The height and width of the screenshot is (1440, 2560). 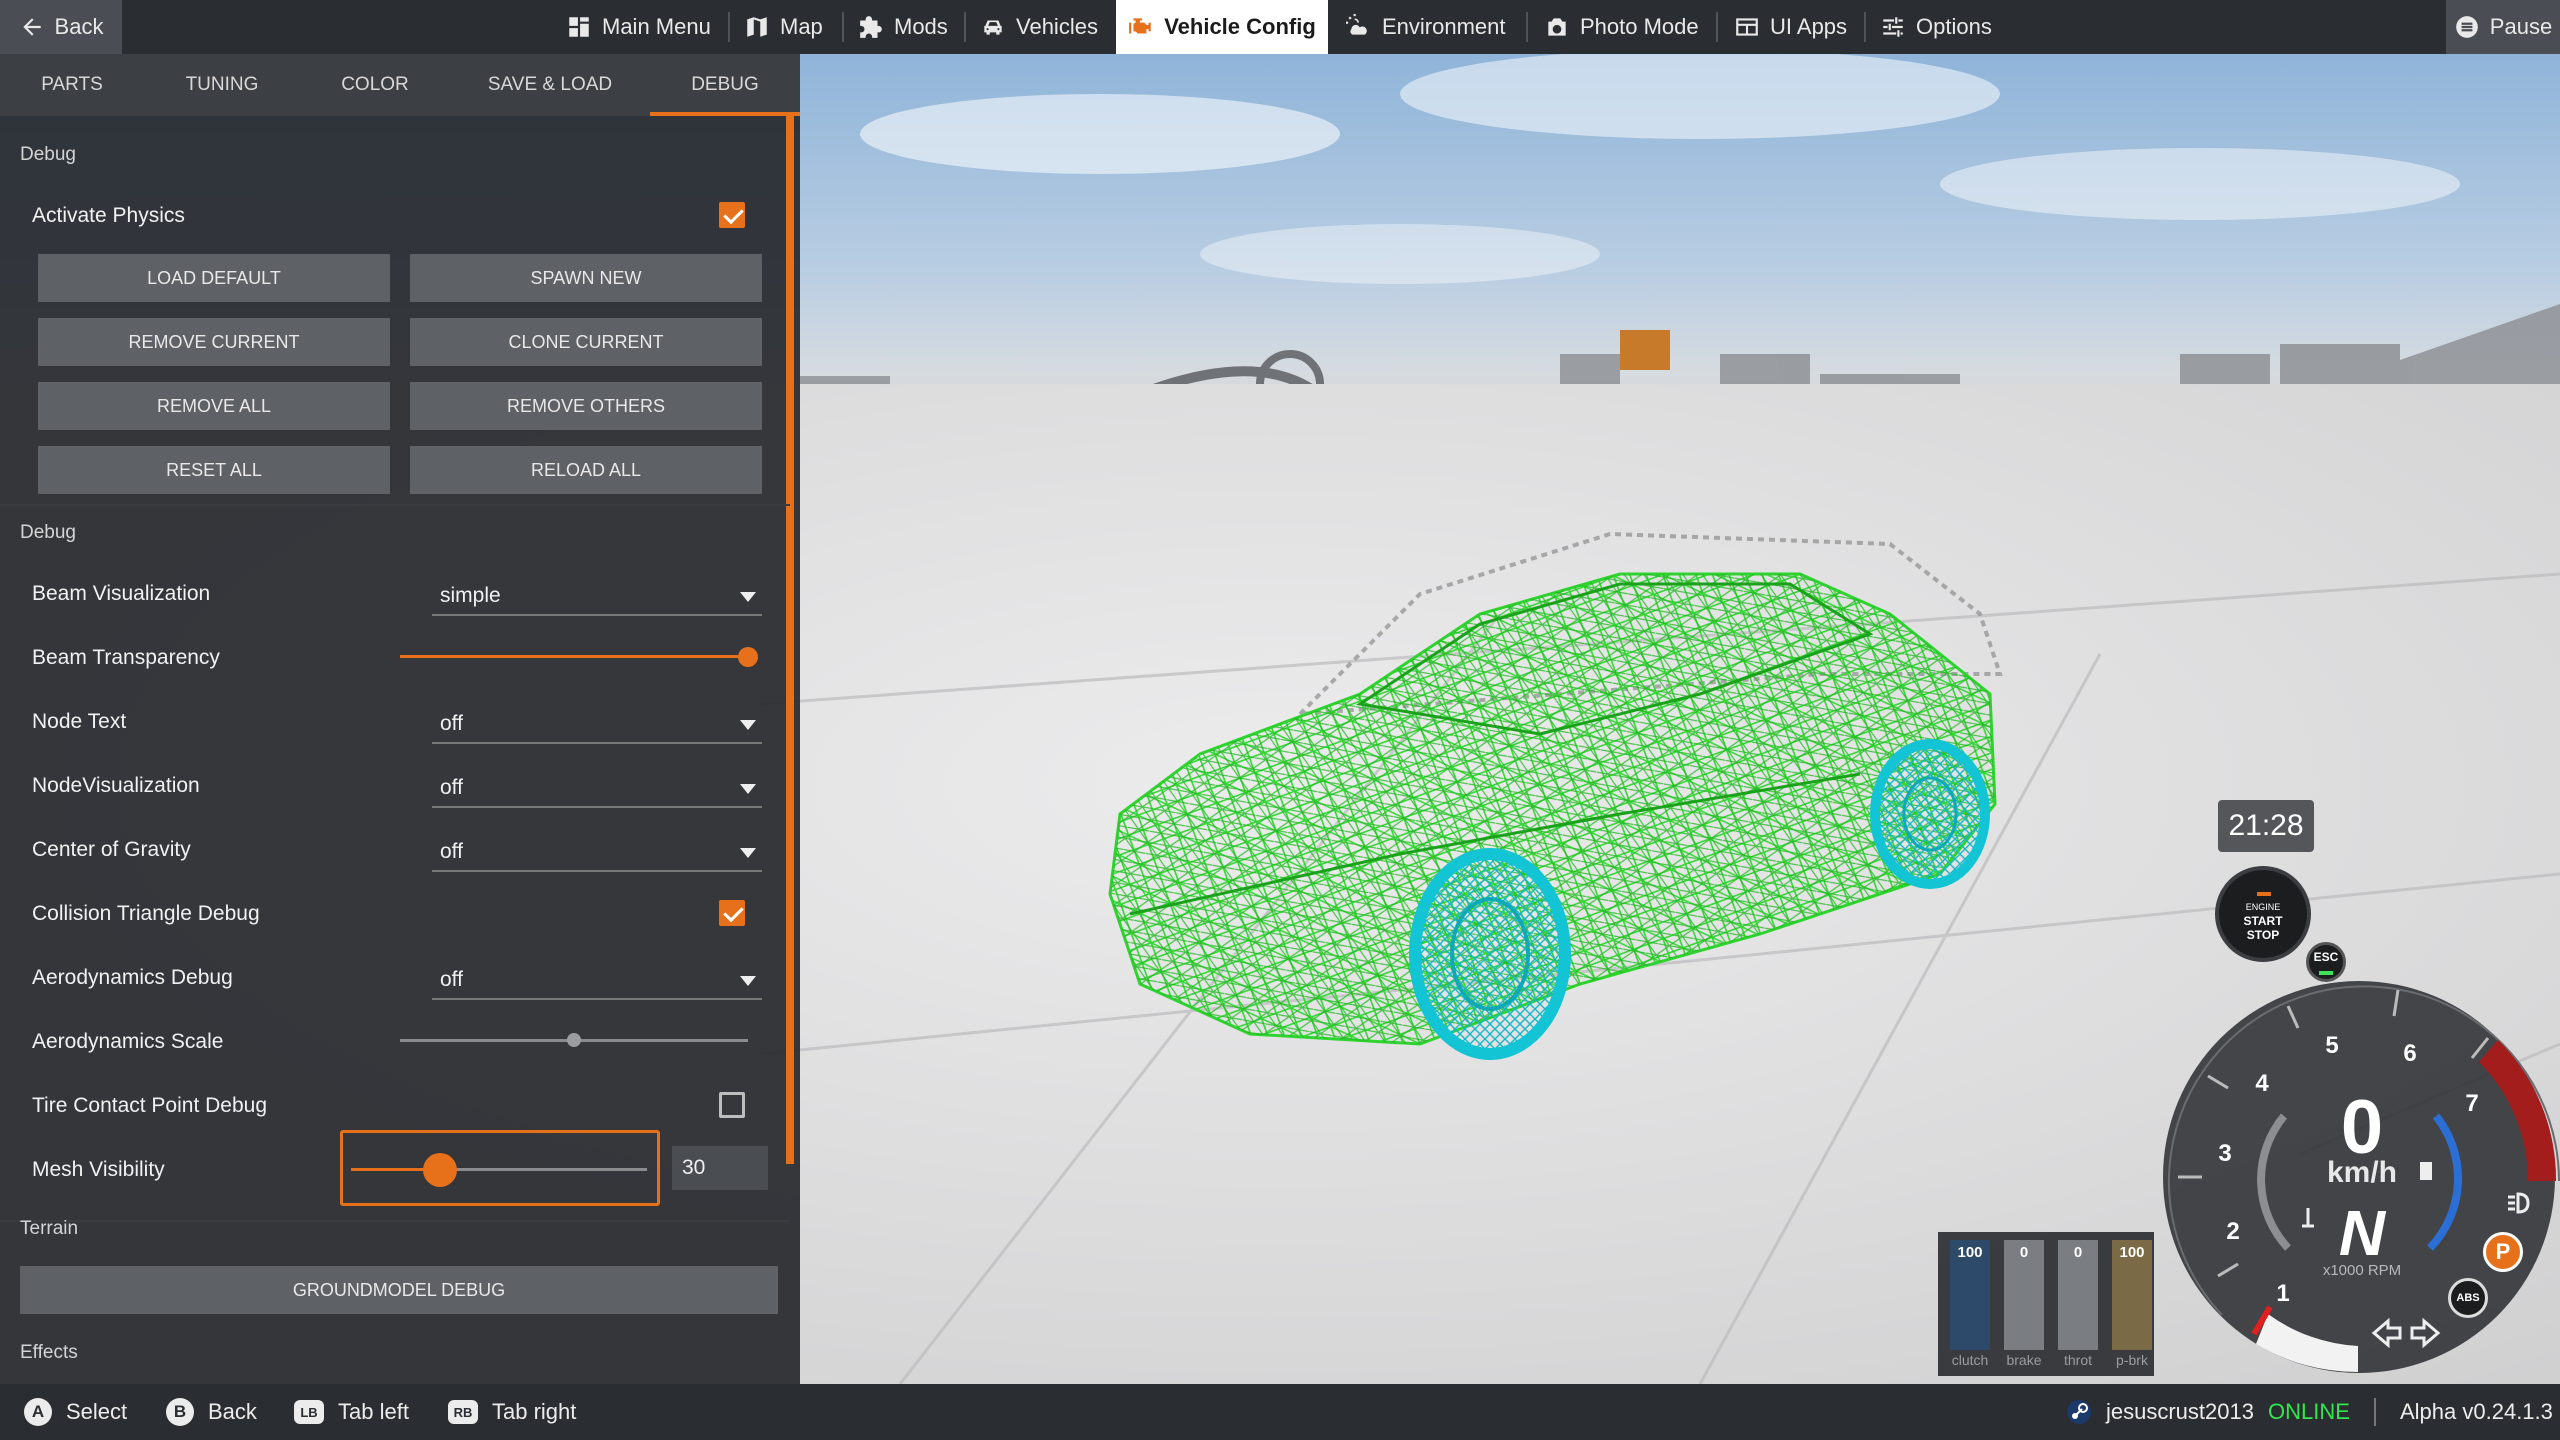 What do you see at coordinates (732, 215) in the screenshot?
I see `activate-physics-checkbox` at bounding box center [732, 215].